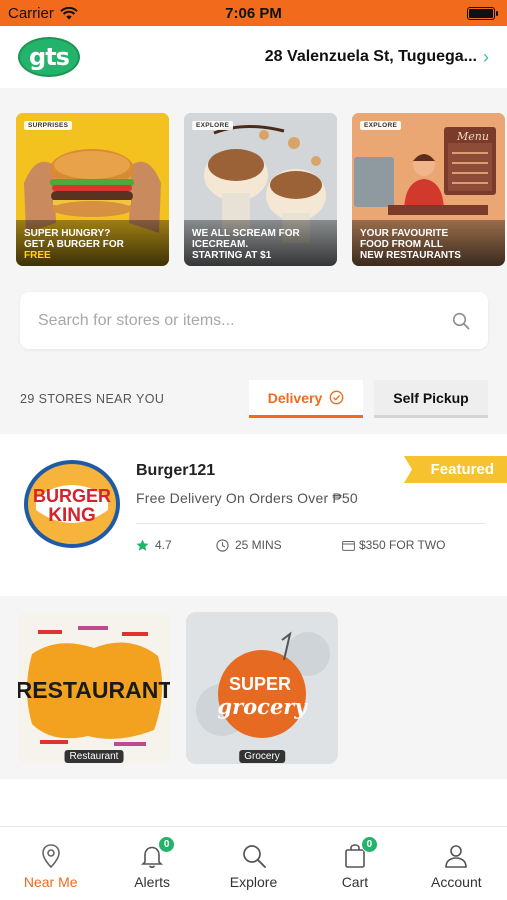 Image resolution: width=507 pixels, height=900 pixels. I want to click on time-value: 25 MINS, so click(258, 545).